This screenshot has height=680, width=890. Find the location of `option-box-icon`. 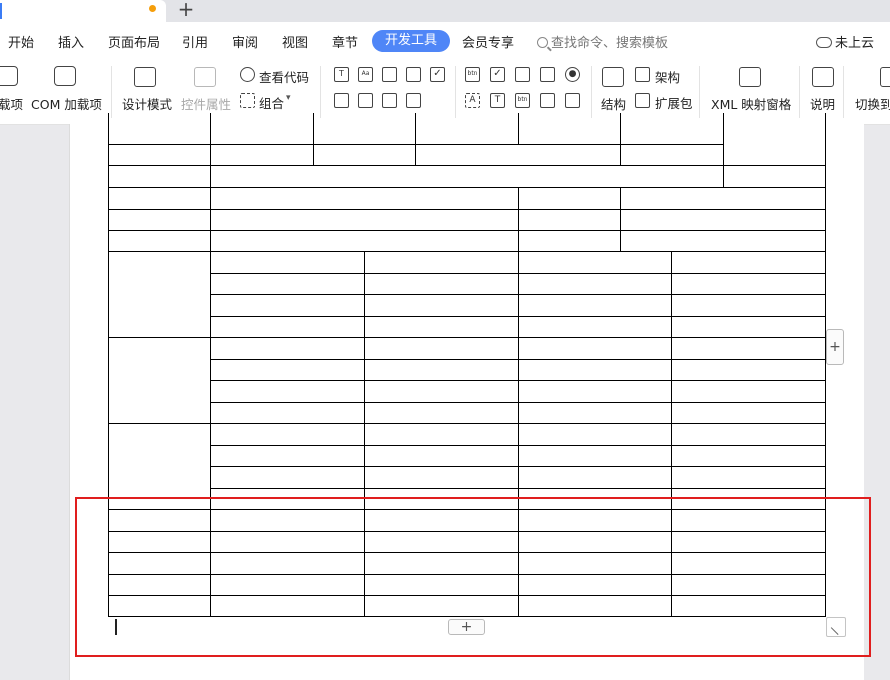

option-box-icon is located at coordinates (389, 100).